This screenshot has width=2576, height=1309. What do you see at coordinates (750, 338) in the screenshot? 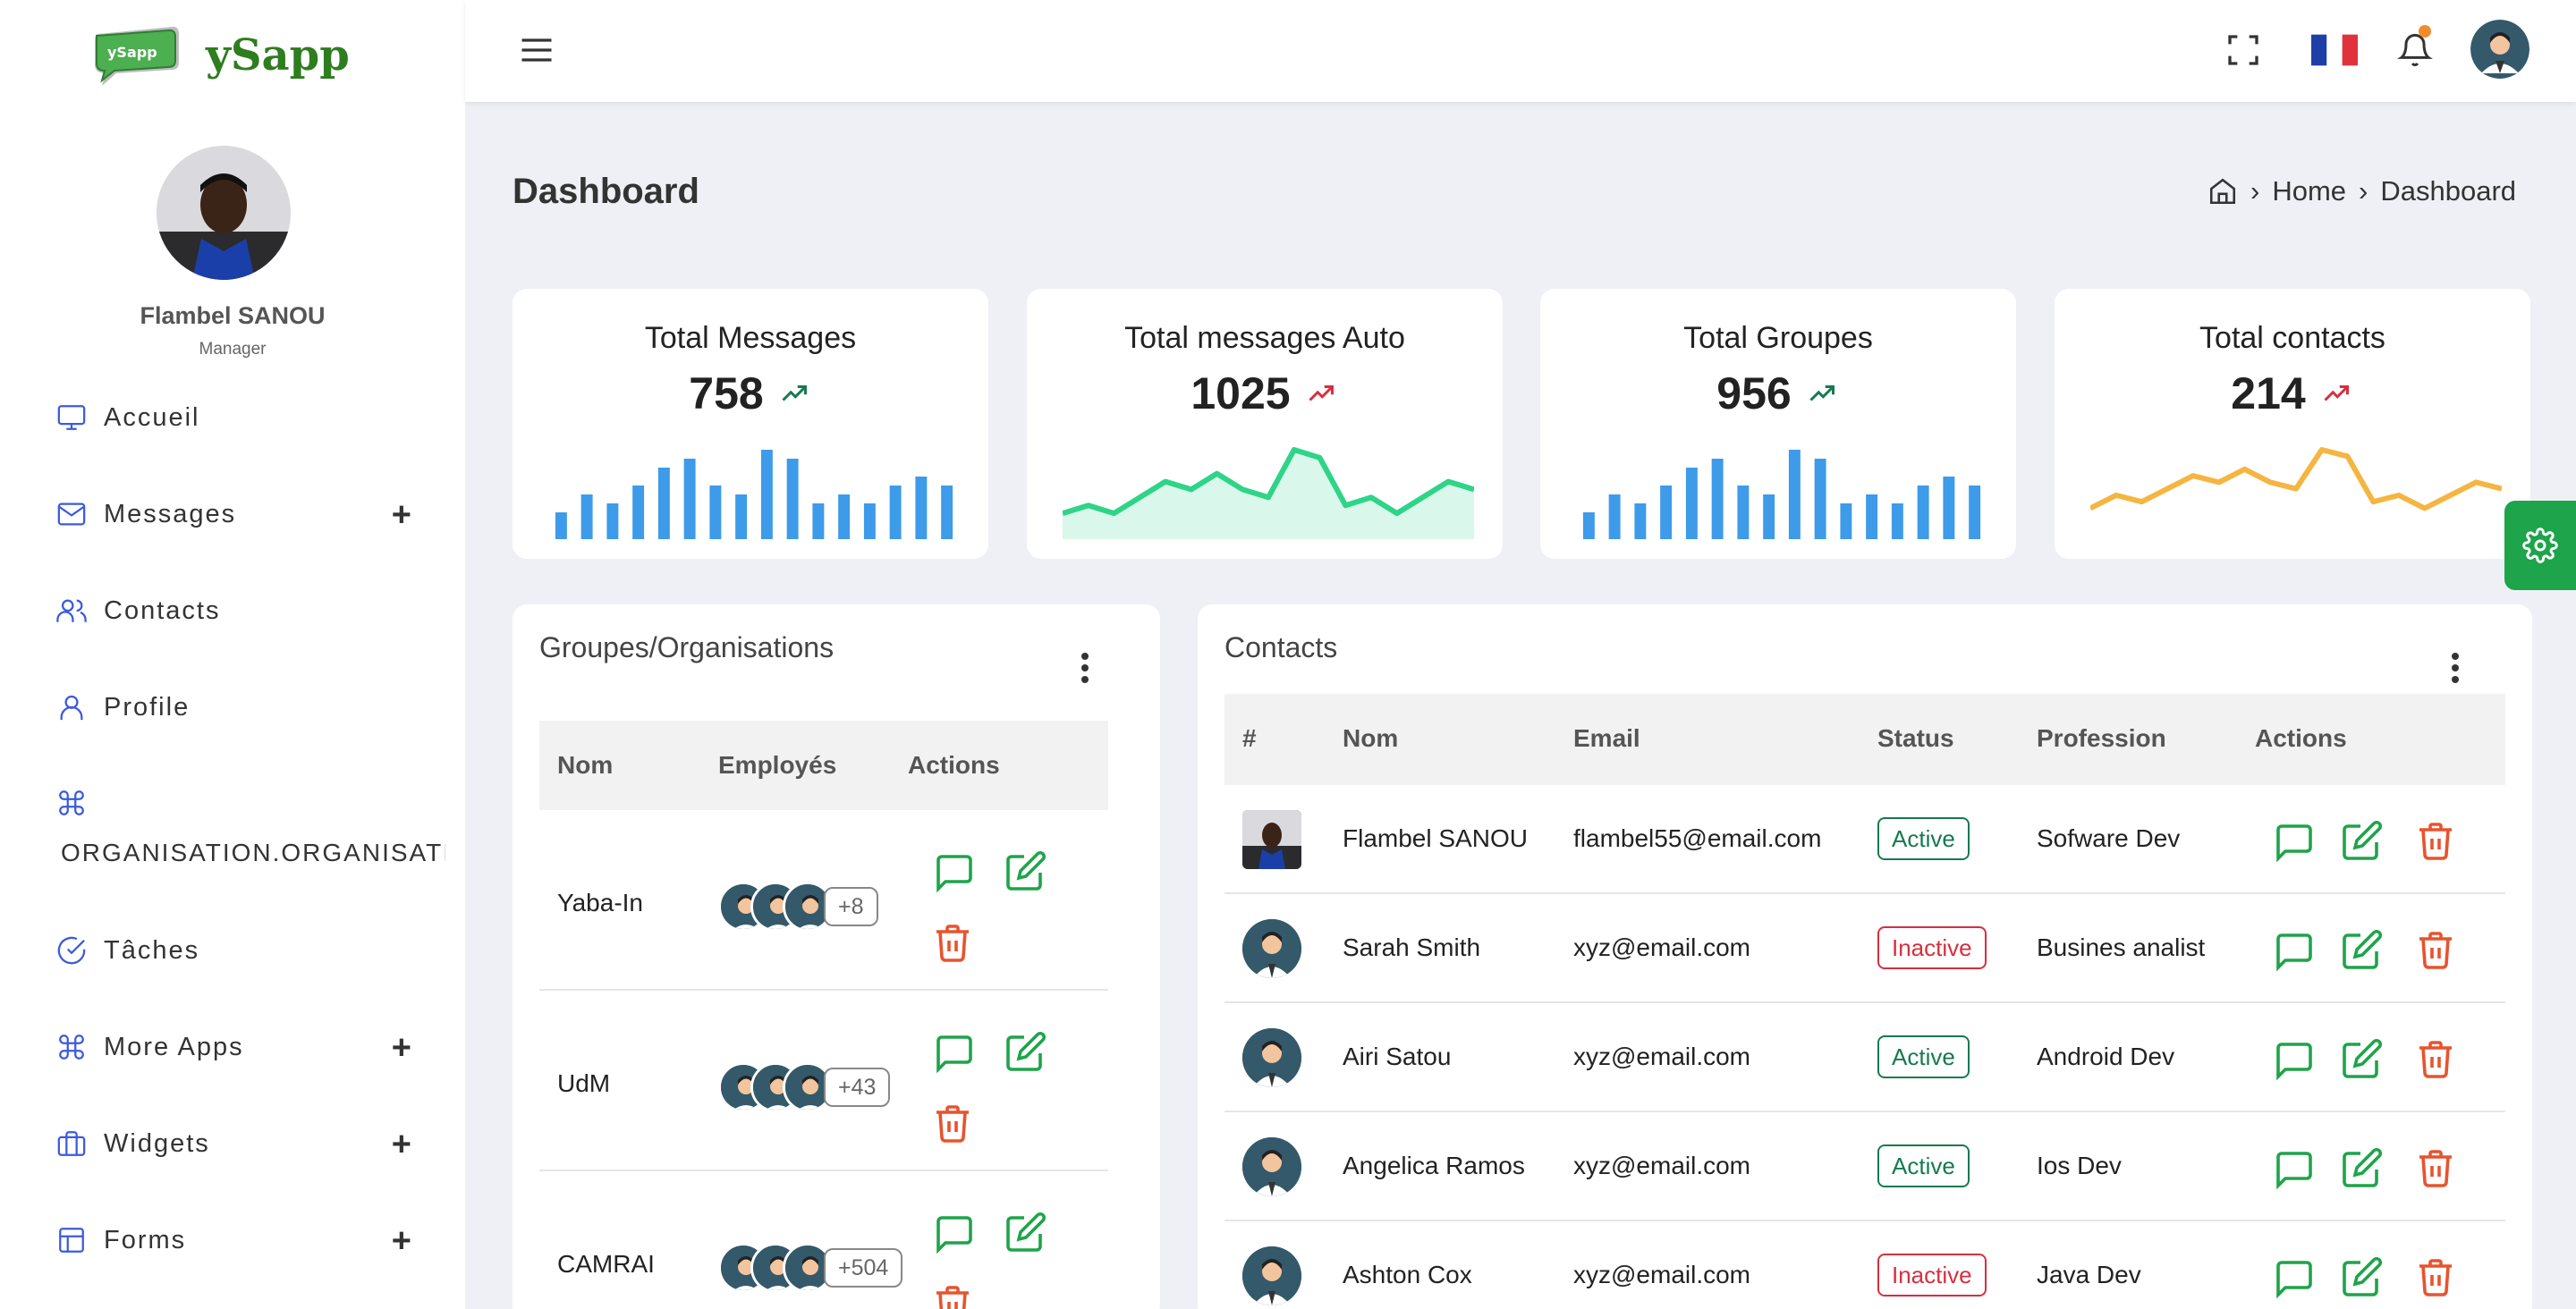
I see `stat-title: Total Messages` at bounding box center [750, 338].